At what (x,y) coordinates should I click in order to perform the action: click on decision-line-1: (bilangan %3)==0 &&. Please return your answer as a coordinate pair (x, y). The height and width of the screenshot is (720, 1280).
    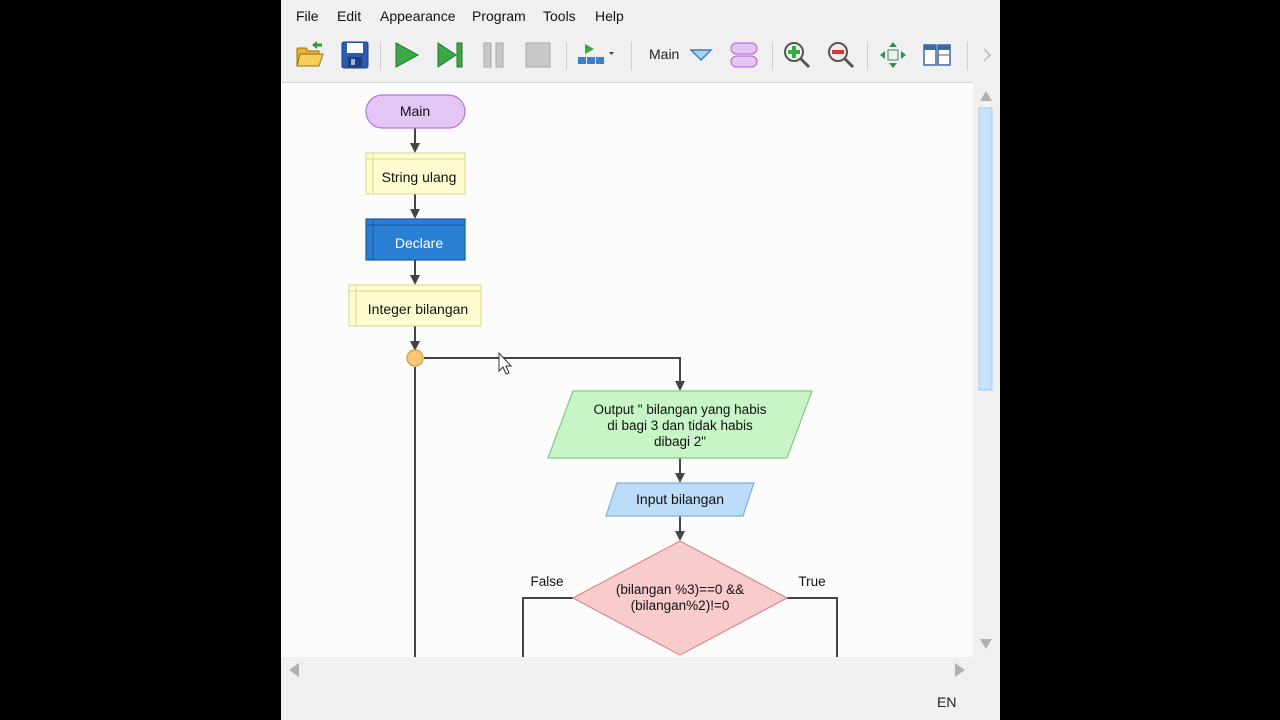
    Looking at the image, I should click on (680, 589).